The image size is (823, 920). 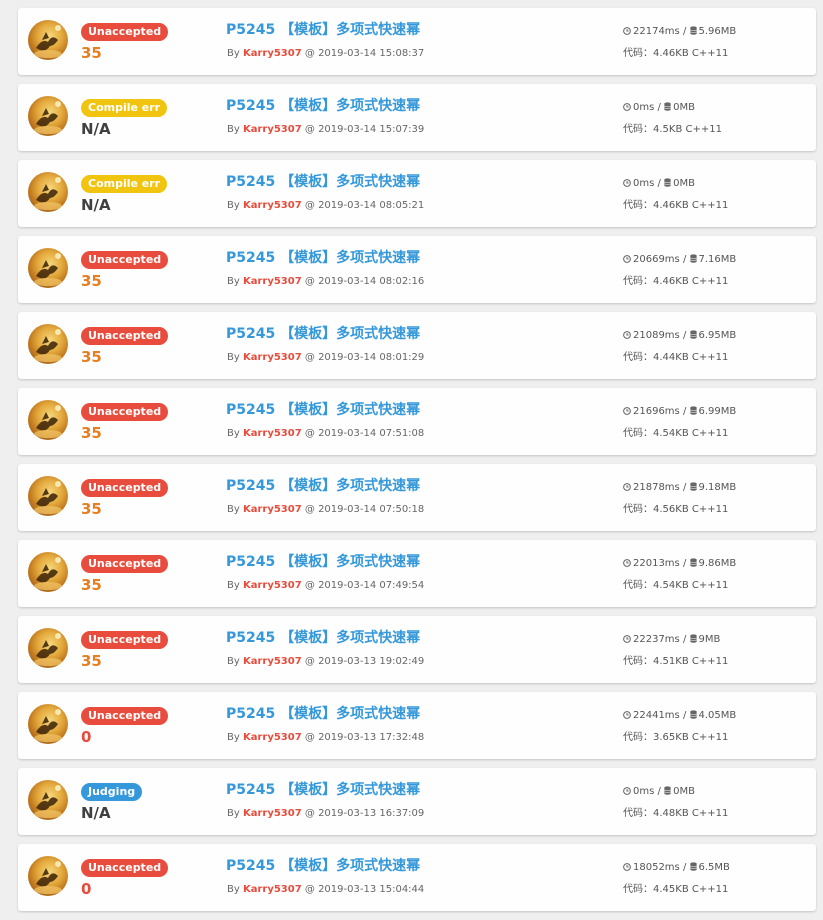 What do you see at coordinates (656, 487) in the screenshot?
I see `runtime: 21878ms` at bounding box center [656, 487].